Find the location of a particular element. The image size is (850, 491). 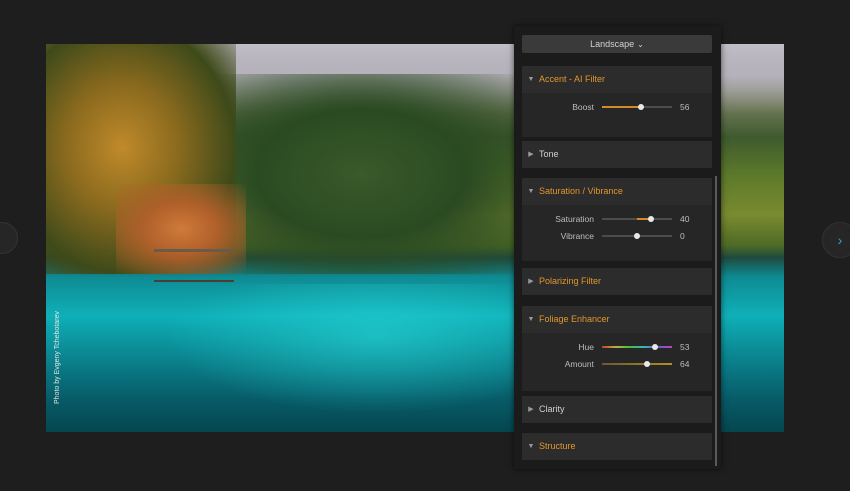

section-polarizing-title: Polarizing Filter is located at coordinates (570, 281).